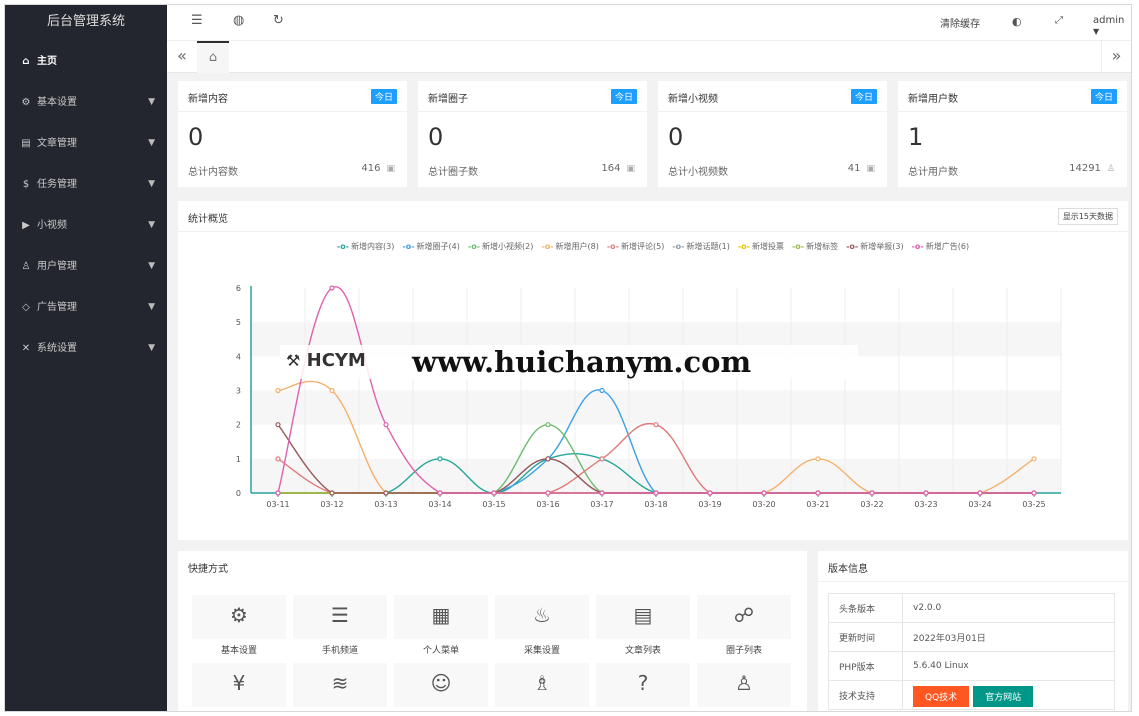 The width and height of the screenshot is (1139, 716). What do you see at coordinates (238, 20) in the screenshot?
I see `globe-icon: ◍` at bounding box center [238, 20].